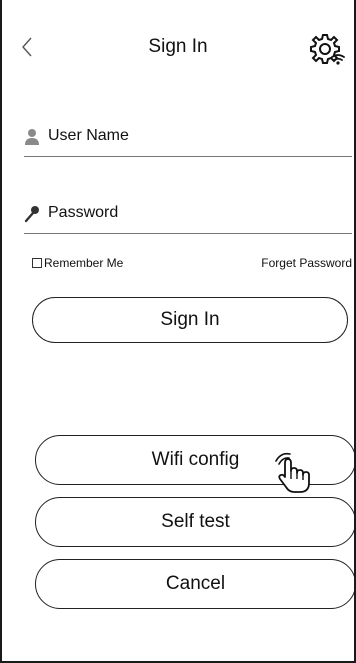 The image size is (356, 663). I want to click on user-icon, so click(32, 137).